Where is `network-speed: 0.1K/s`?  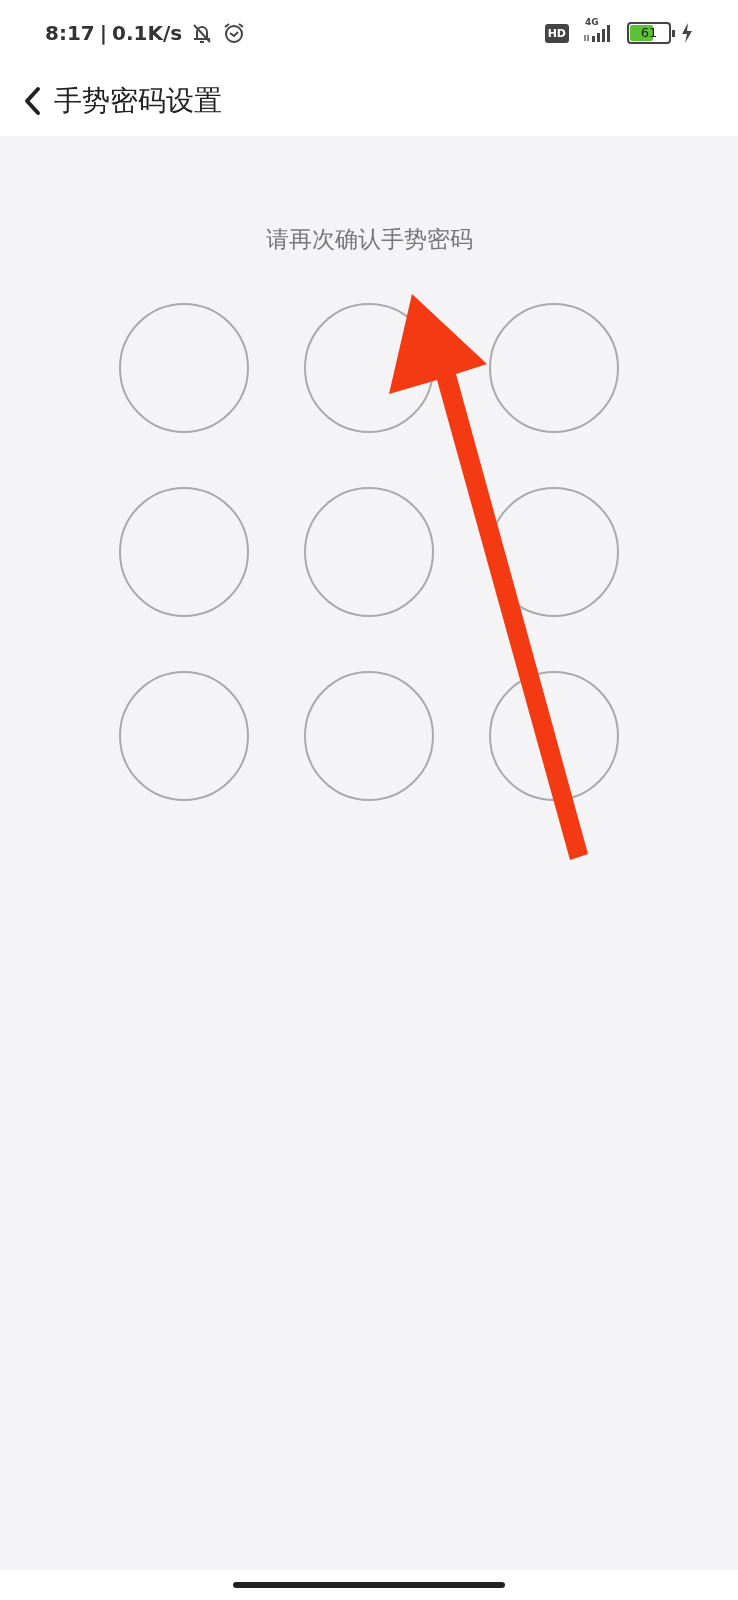 network-speed: 0.1K/s is located at coordinates (147, 33).